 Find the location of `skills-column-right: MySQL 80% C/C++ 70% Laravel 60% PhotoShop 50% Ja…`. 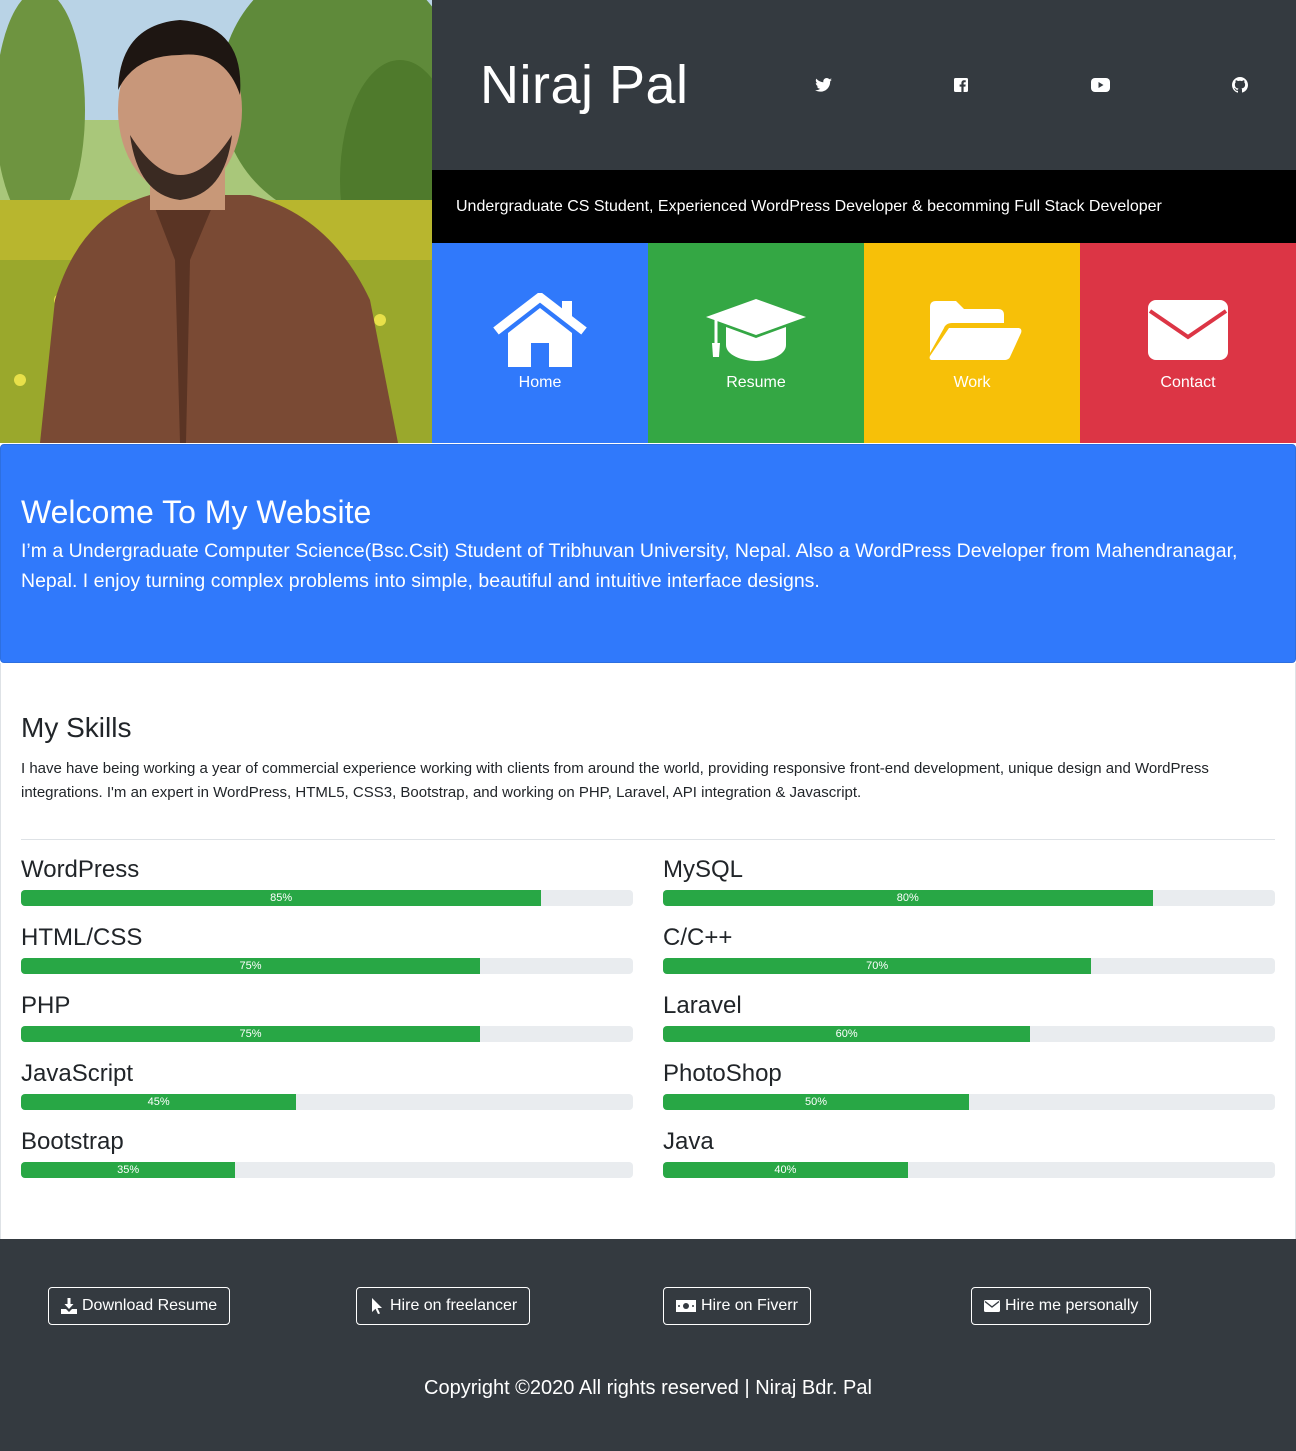

skills-column-right: MySQL 80% C/C++ 70% Laravel 60% PhotoShop 50% Ja… is located at coordinates (969, 1026).